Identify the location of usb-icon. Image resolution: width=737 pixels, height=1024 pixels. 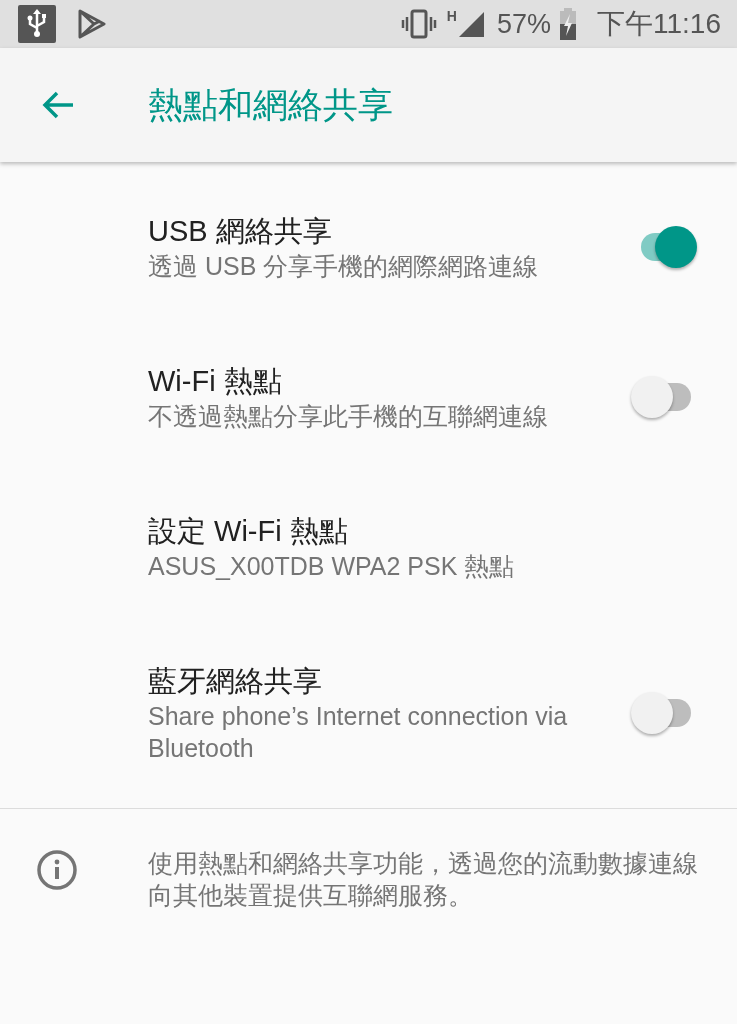
(37, 24).